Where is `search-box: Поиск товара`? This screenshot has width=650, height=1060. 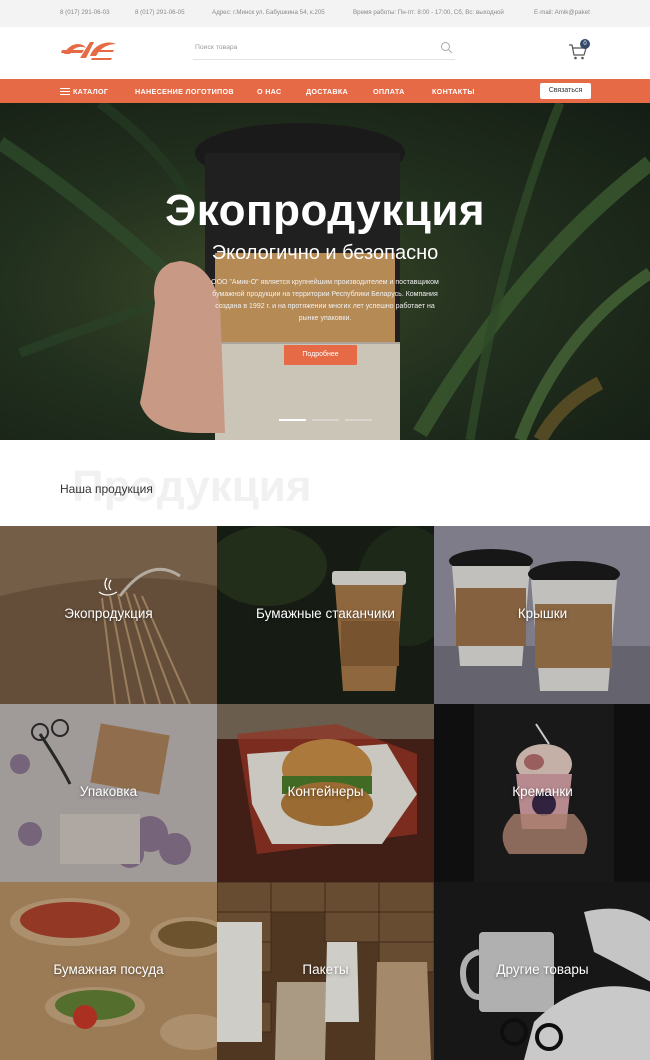
search-box: Поиск товара is located at coordinates (324, 49).